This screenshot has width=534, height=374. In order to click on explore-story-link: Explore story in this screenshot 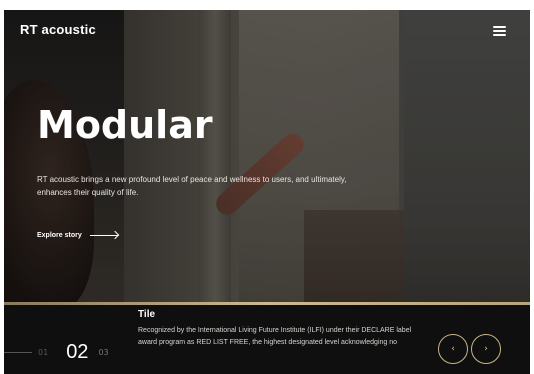, I will do `click(77, 235)`.